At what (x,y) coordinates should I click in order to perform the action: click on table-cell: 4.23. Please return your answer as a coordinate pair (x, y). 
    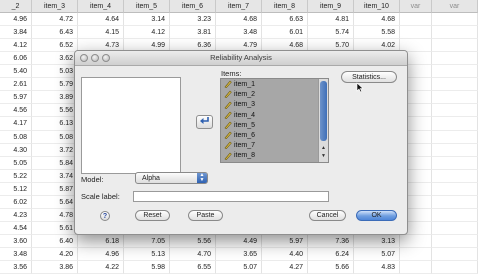
    Looking at the image, I should click on (16, 215).